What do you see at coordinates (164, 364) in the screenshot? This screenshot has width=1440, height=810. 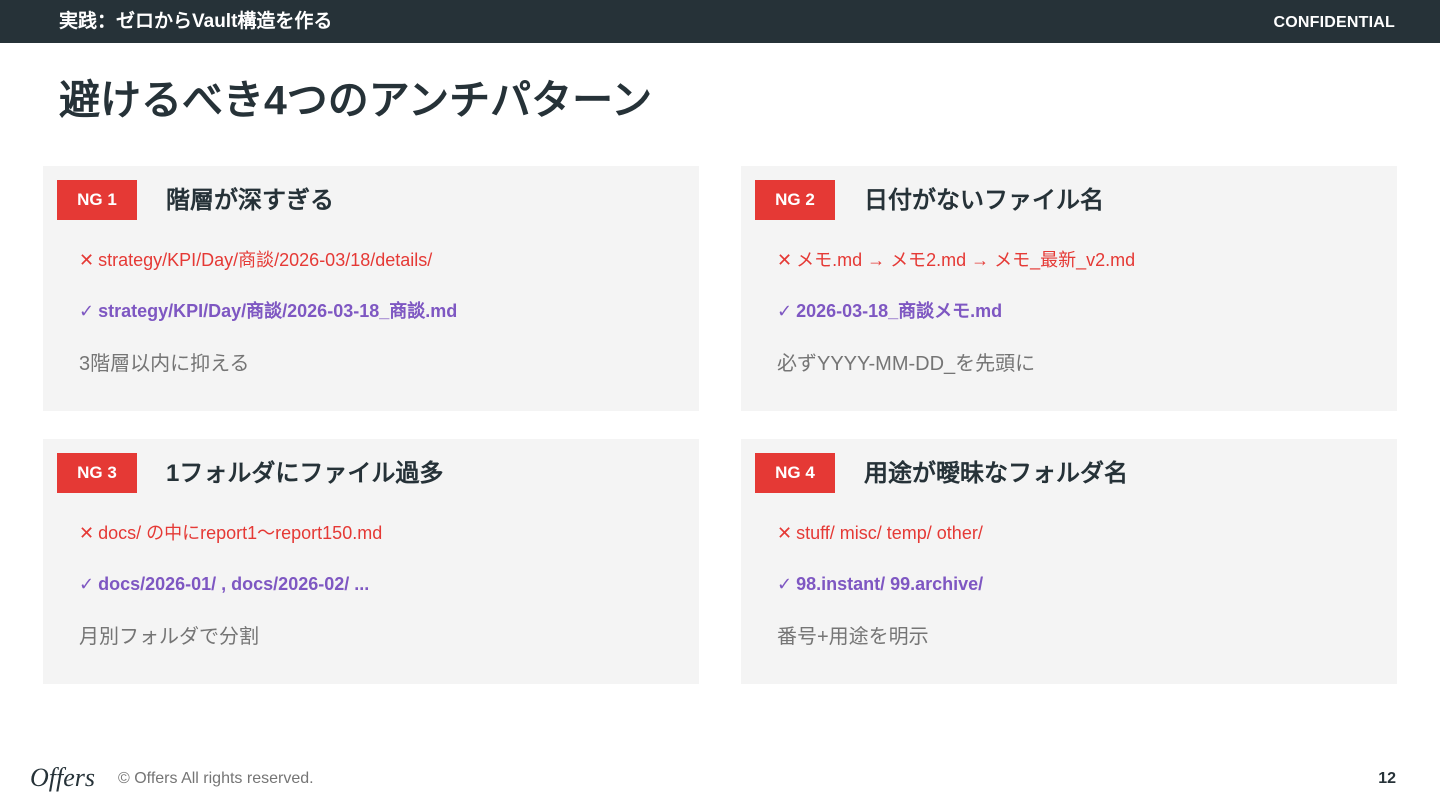 I see `rule-note: 3階層以内に抑える` at bounding box center [164, 364].